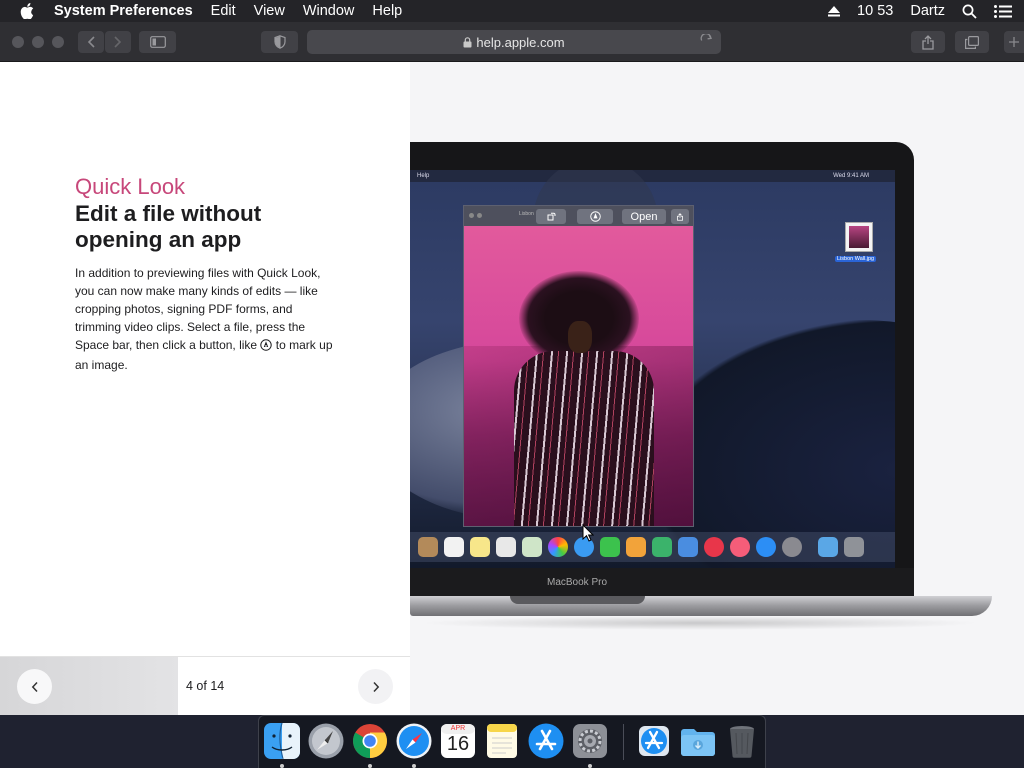 This screenshot has width=1024, height=768. What do you see at coordinates (701, 606) in the screenshot?
I see `laptop-base` at bounding box center [701, 606].